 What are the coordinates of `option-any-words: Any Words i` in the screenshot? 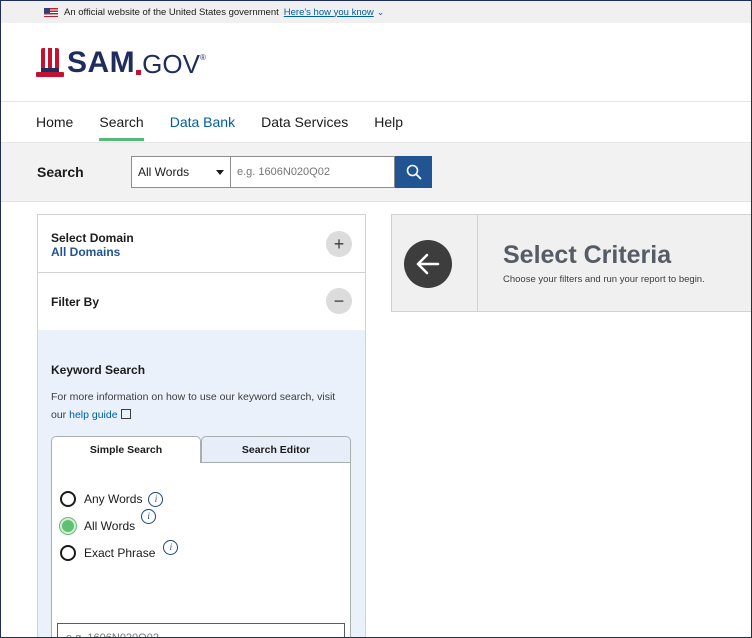 It's located at (112, 499).